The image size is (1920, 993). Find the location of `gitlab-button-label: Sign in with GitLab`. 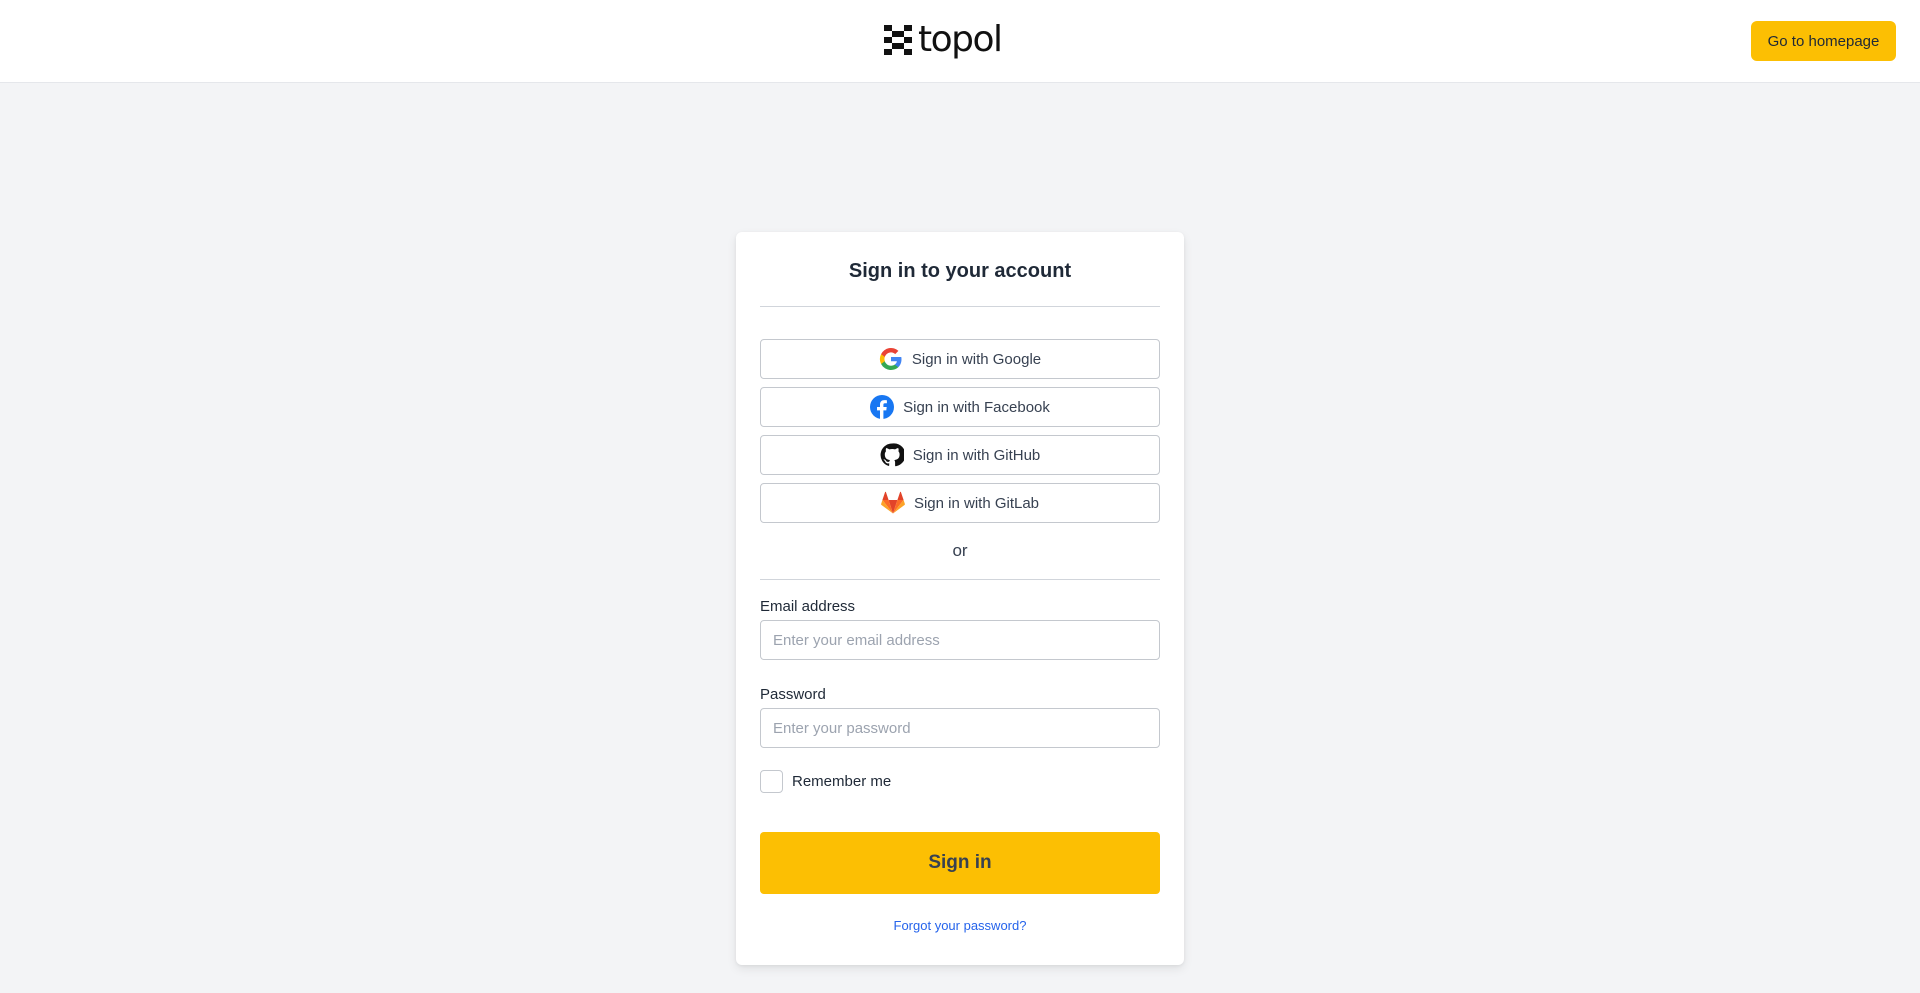

gitlab-button-label: Sign in with GitLab is located at coordinates (976, 503).